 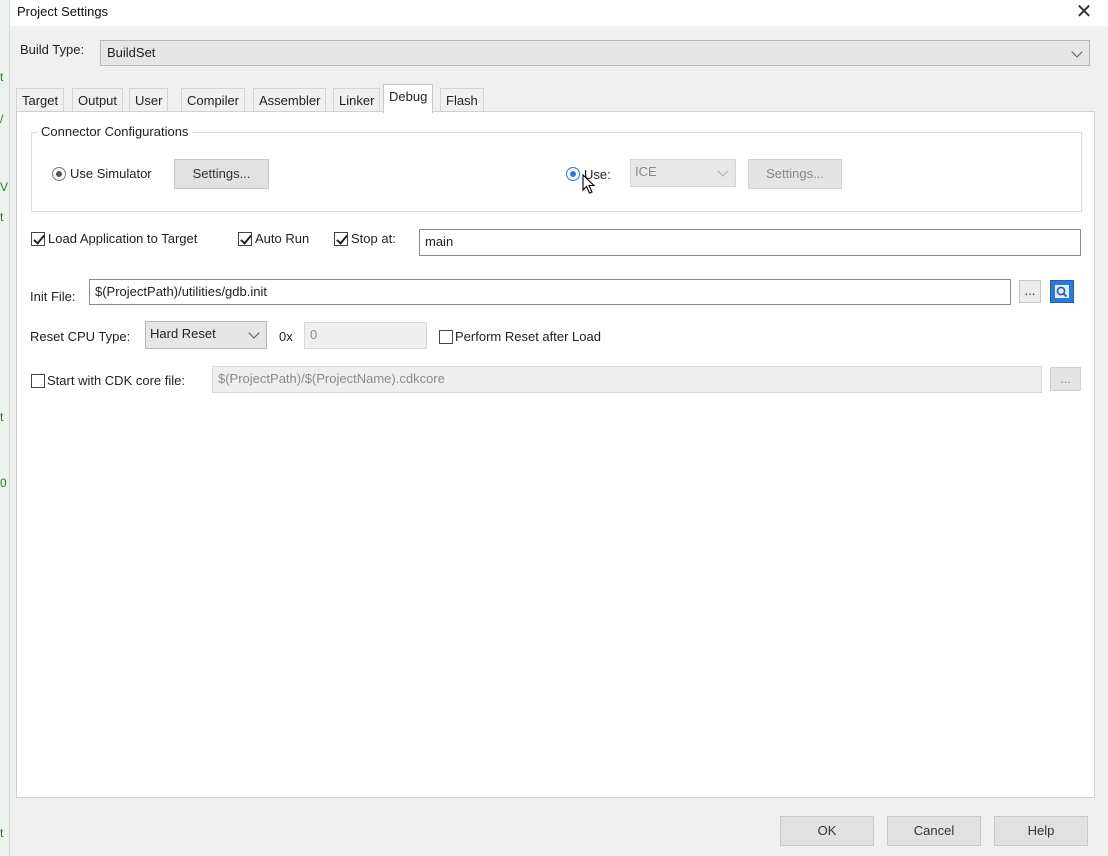 What do you see at coordinates (59, 174) in the screenshot?
I see `use-simulator-radio` at bounding box center [59, 174].